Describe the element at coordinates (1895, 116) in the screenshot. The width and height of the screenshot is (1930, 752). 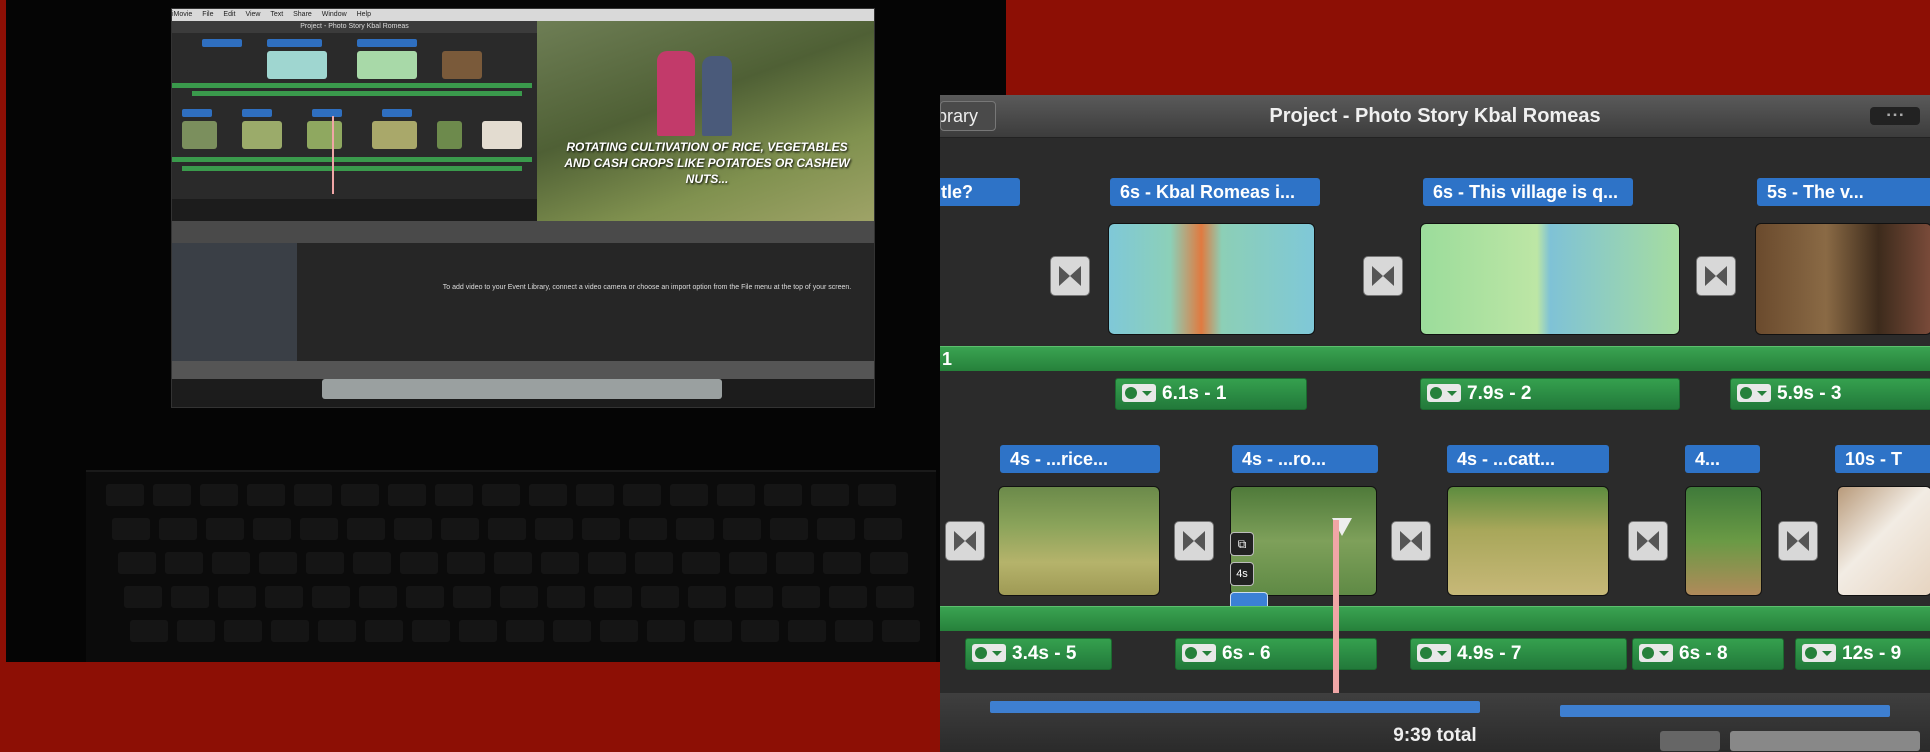
I see `view-options-button: ▪ ▪ ▪` at that location.